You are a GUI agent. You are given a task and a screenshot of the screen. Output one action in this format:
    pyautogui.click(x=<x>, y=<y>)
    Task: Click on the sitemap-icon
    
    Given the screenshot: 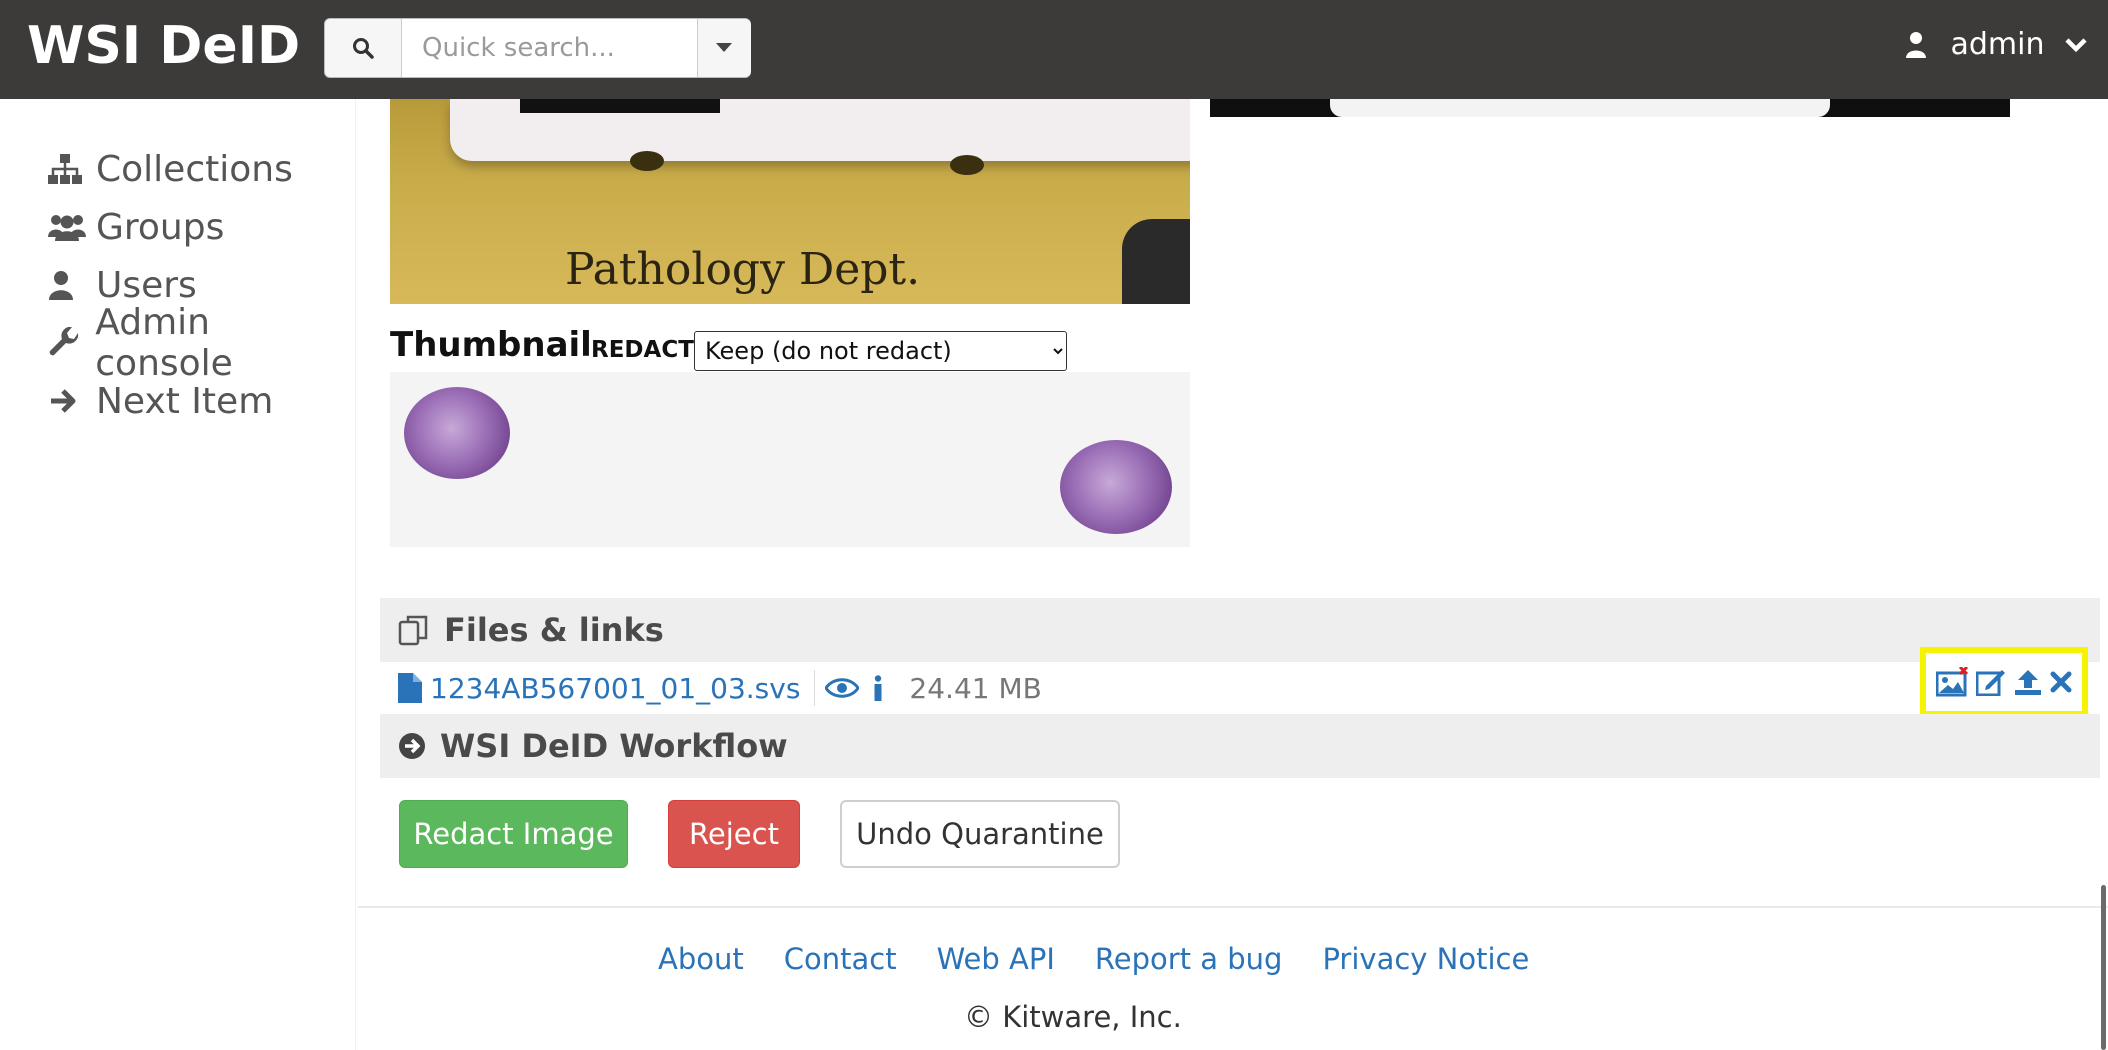 What is the action you would take?
    pyautogui.click(x=72, y=169)
    